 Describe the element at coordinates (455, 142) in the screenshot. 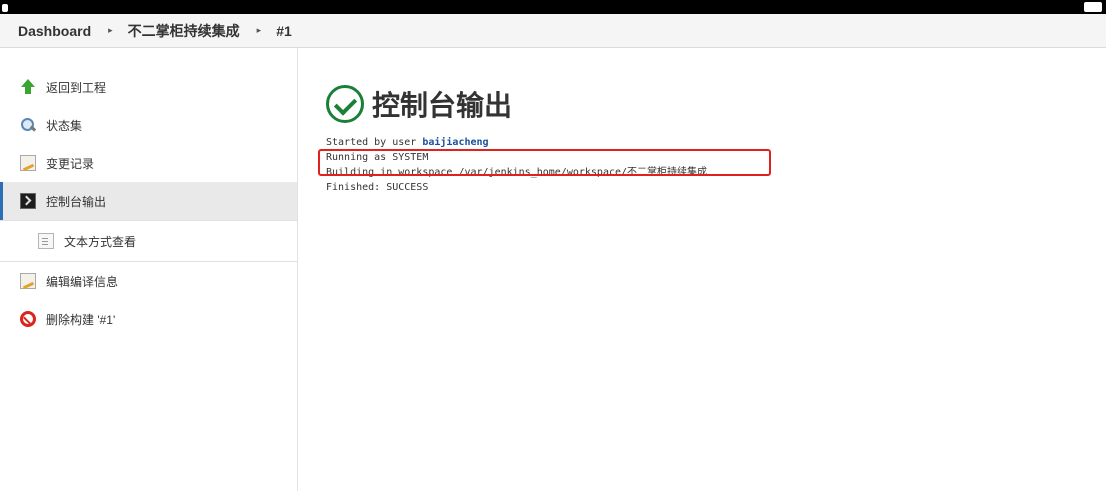

I see `user-link: baijiacheng` at that location.